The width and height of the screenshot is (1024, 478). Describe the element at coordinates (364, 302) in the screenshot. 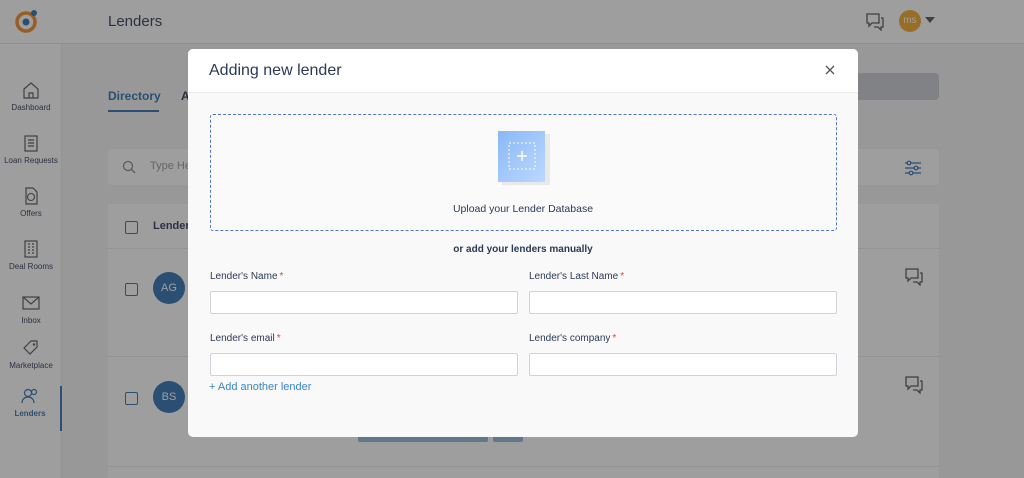

I see `lender-name-field` at that location.